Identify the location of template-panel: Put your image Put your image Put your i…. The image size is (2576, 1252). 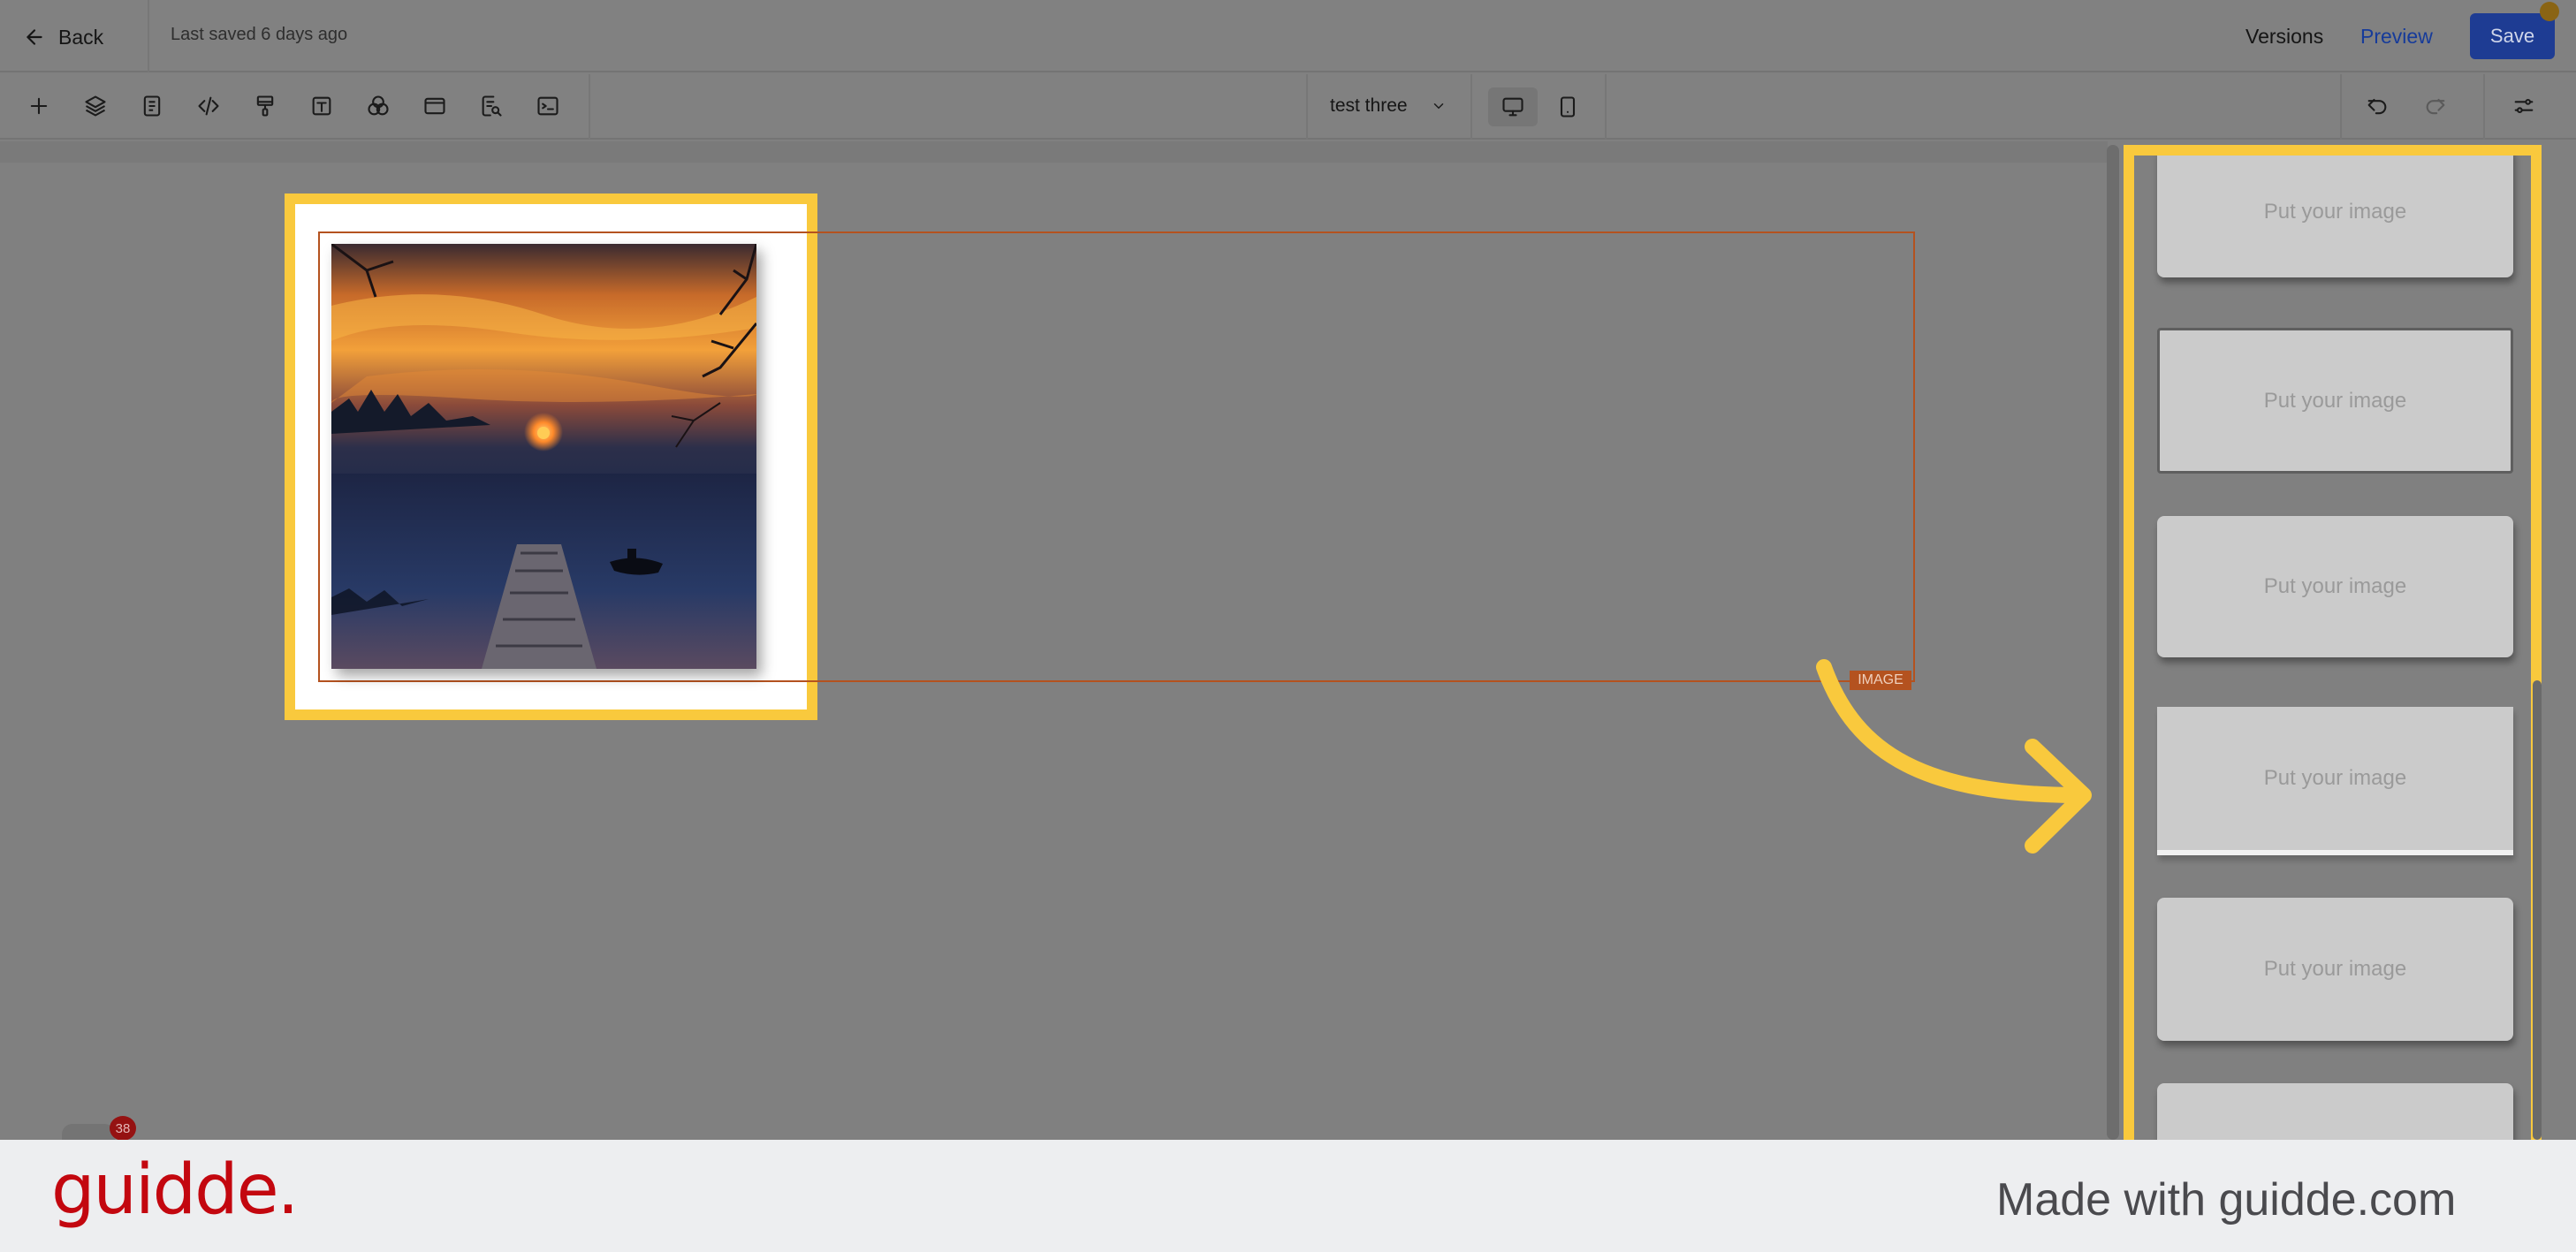
(2333, 642).